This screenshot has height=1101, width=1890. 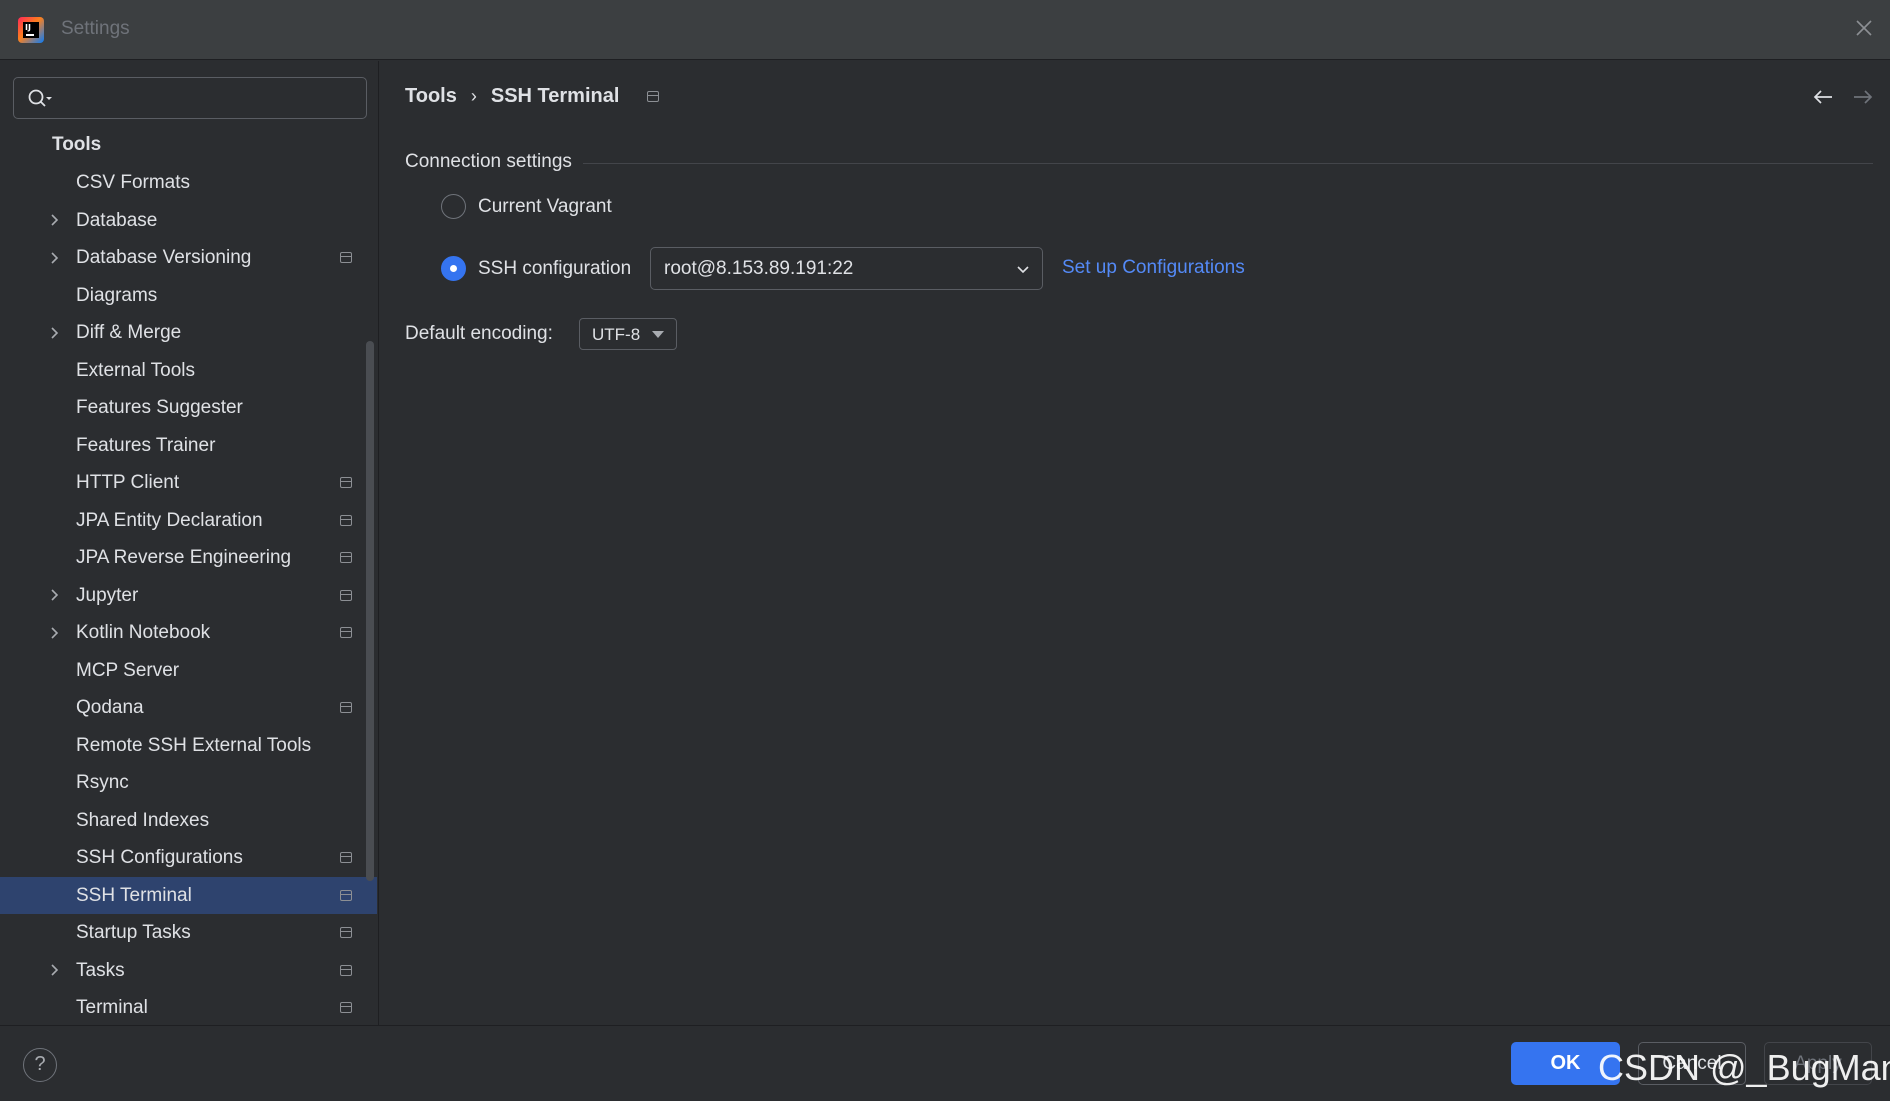 I want to click on sidebar-item-label: External Tools, so click(x=135, y=370).